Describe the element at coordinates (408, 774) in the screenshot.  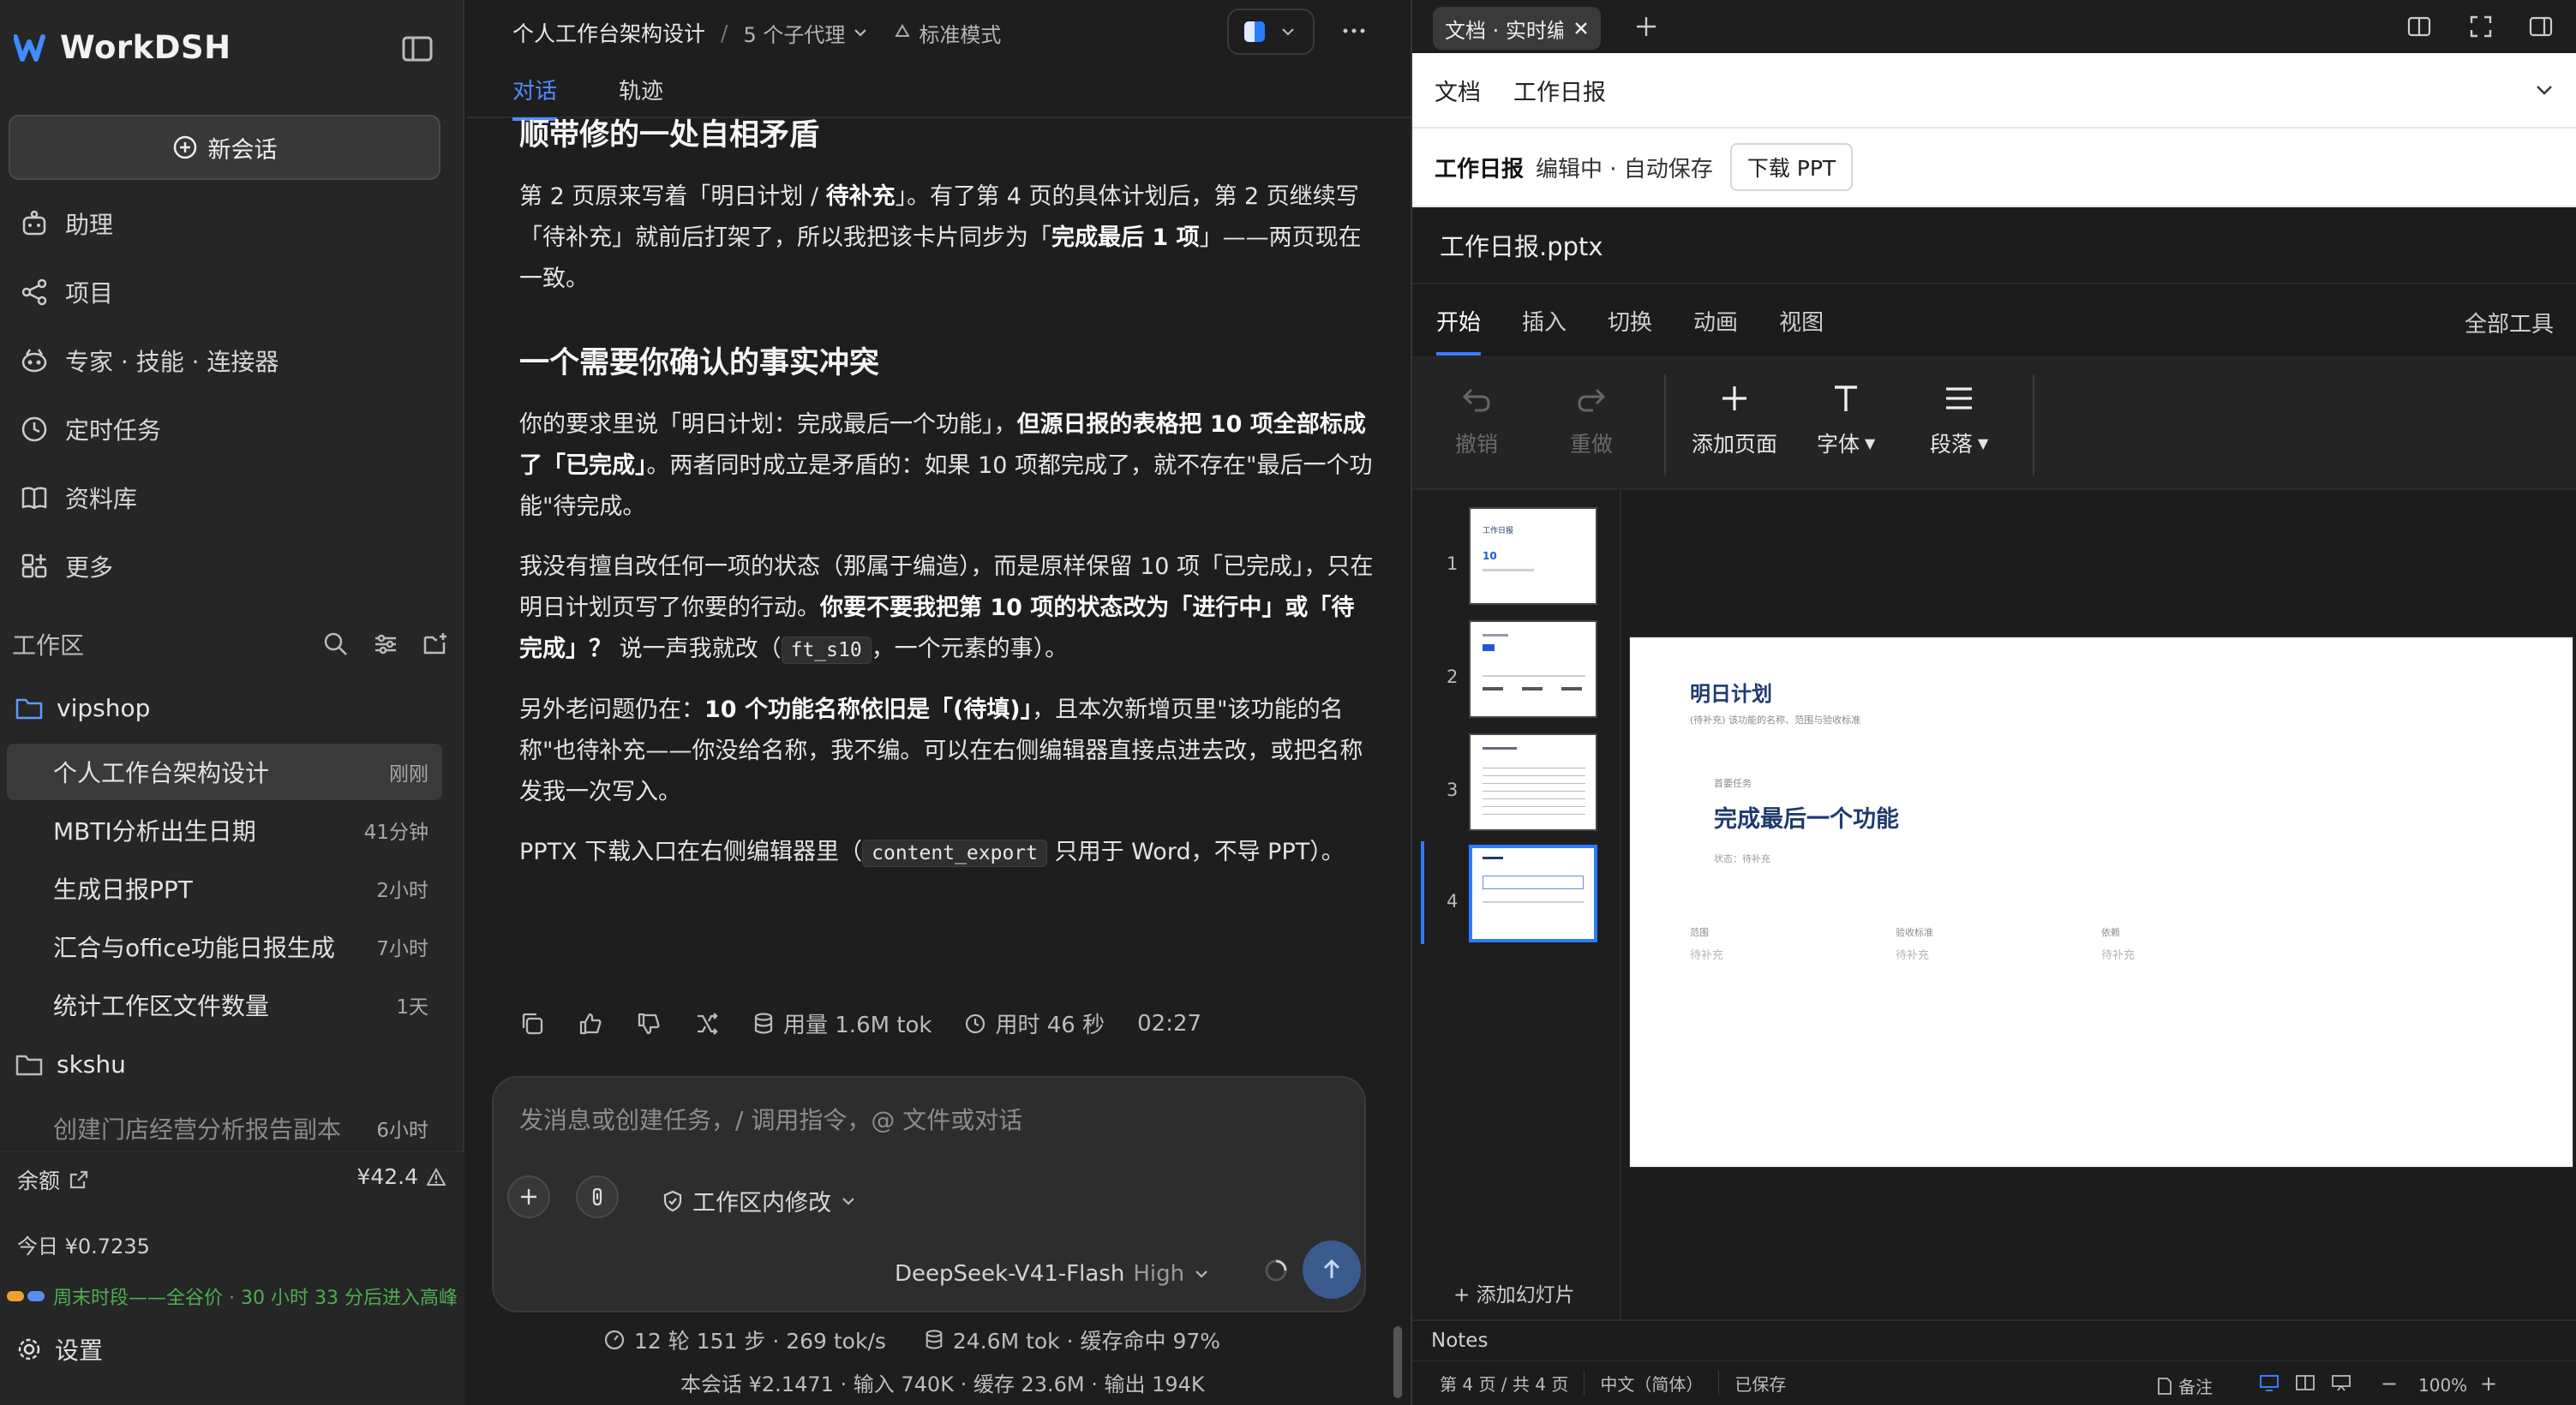
I see `conversation-time: 刚刚` at that location.